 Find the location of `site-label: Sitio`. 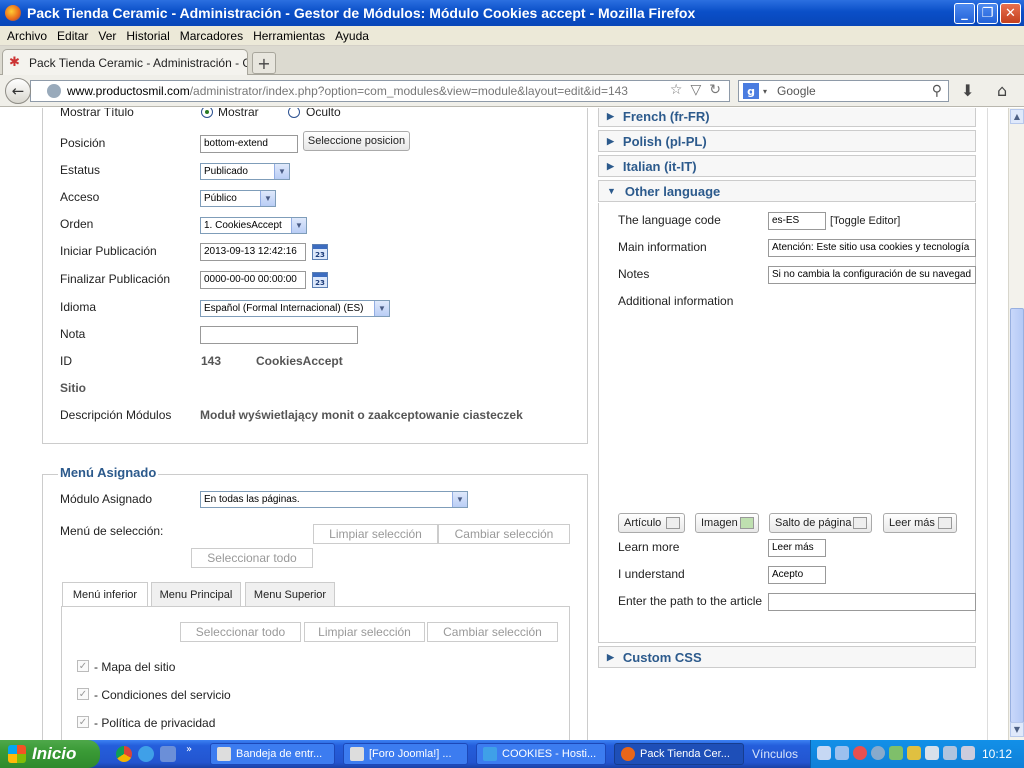

site-label: Sitio is located at coordinates (73, 388).